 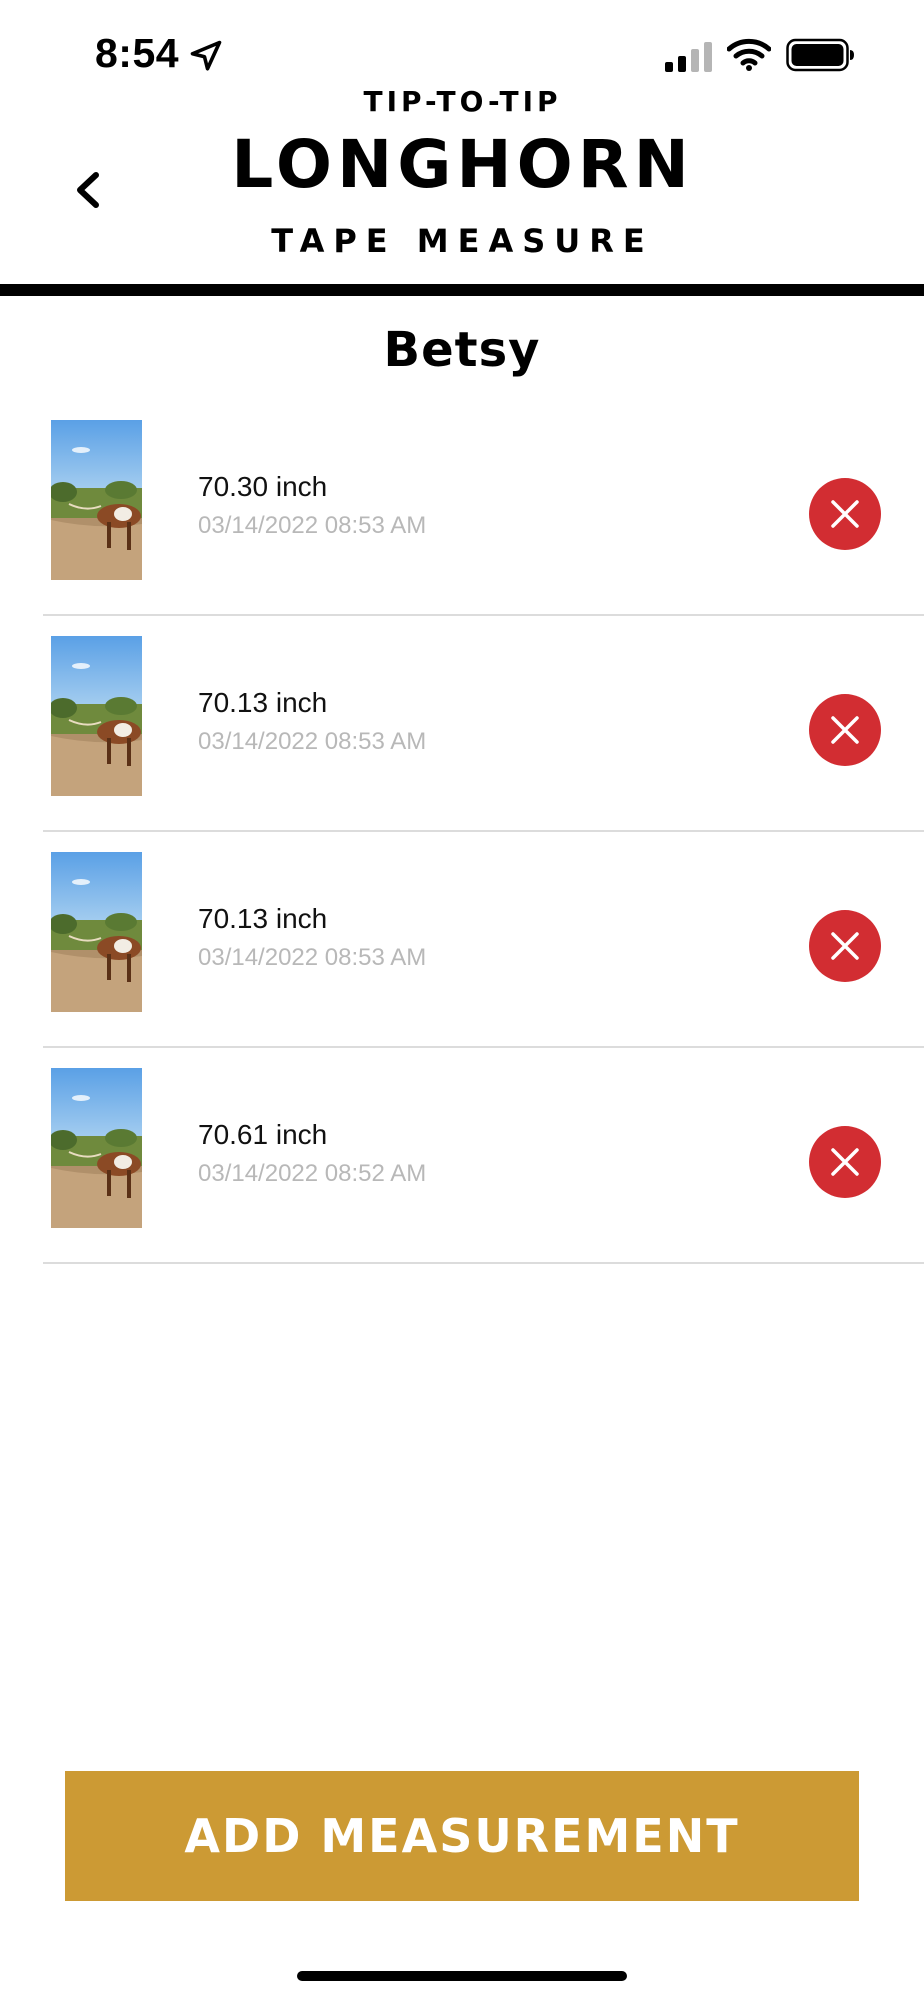 What do you see at coordinates (462, 1976) in the screenshot?
I see `home-indicator` at bounding box center [462, 1976].